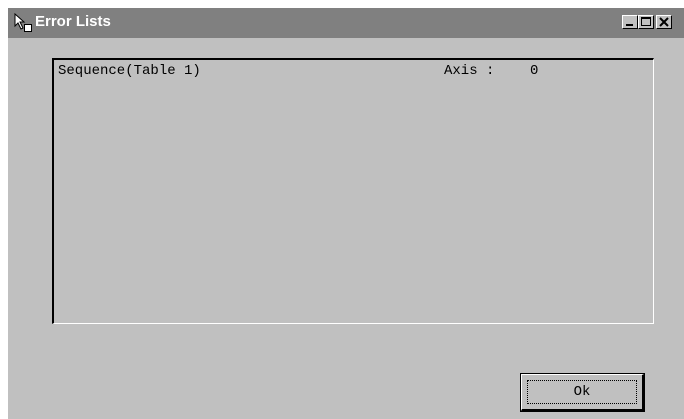  What do you see at coordinates (629, 25) in the screenshot?
I see `minimize-icon` at bounding box center [629, 25].